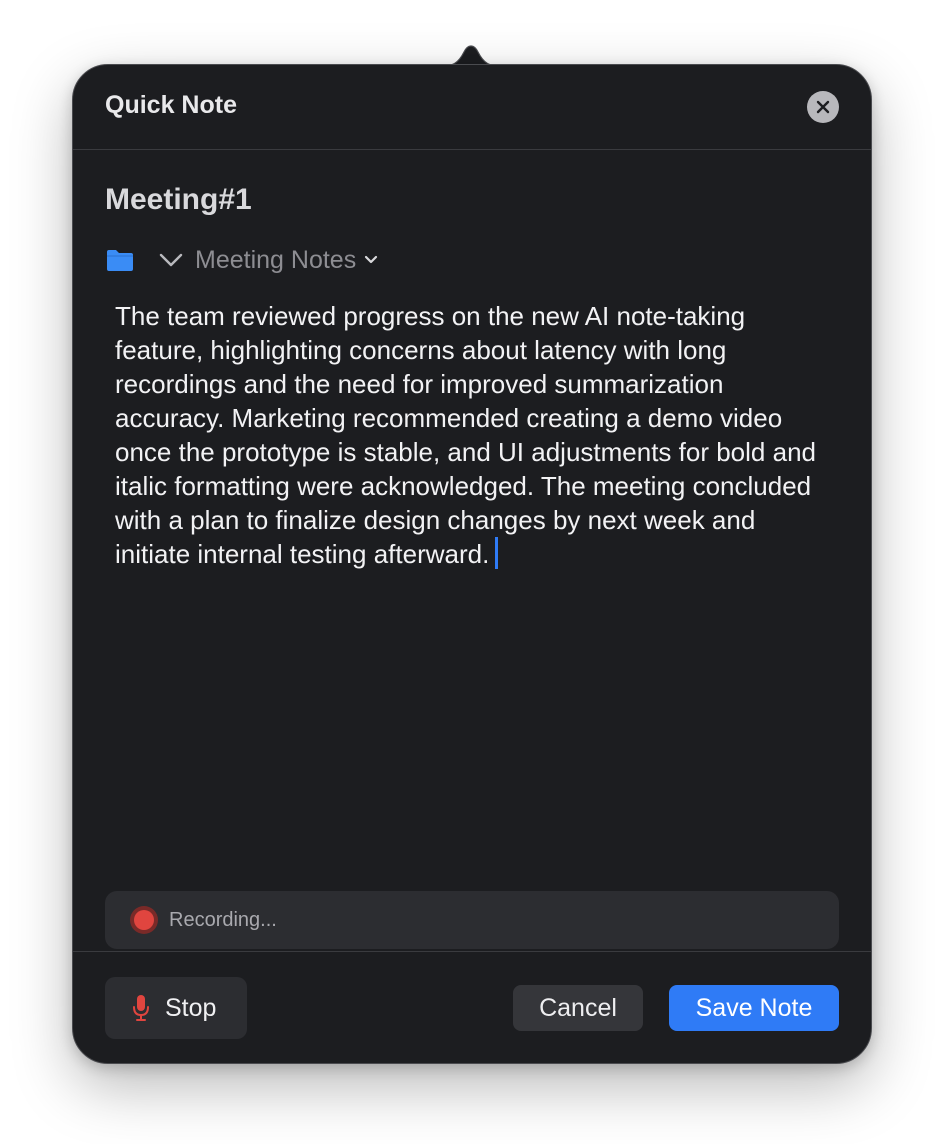 The height and width of the screenshot is (1144, 944). What do you see at coordinates (120, 260) in the screenshot?
I see `folder-icon` at bounding box center [120, 260].